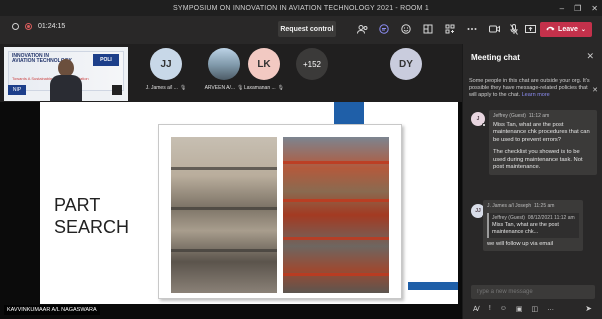  What do you see at coordinates (495, 57) in the screenshot?
I see `chat-header: Meeting chat` at bounding box center [495, 57].